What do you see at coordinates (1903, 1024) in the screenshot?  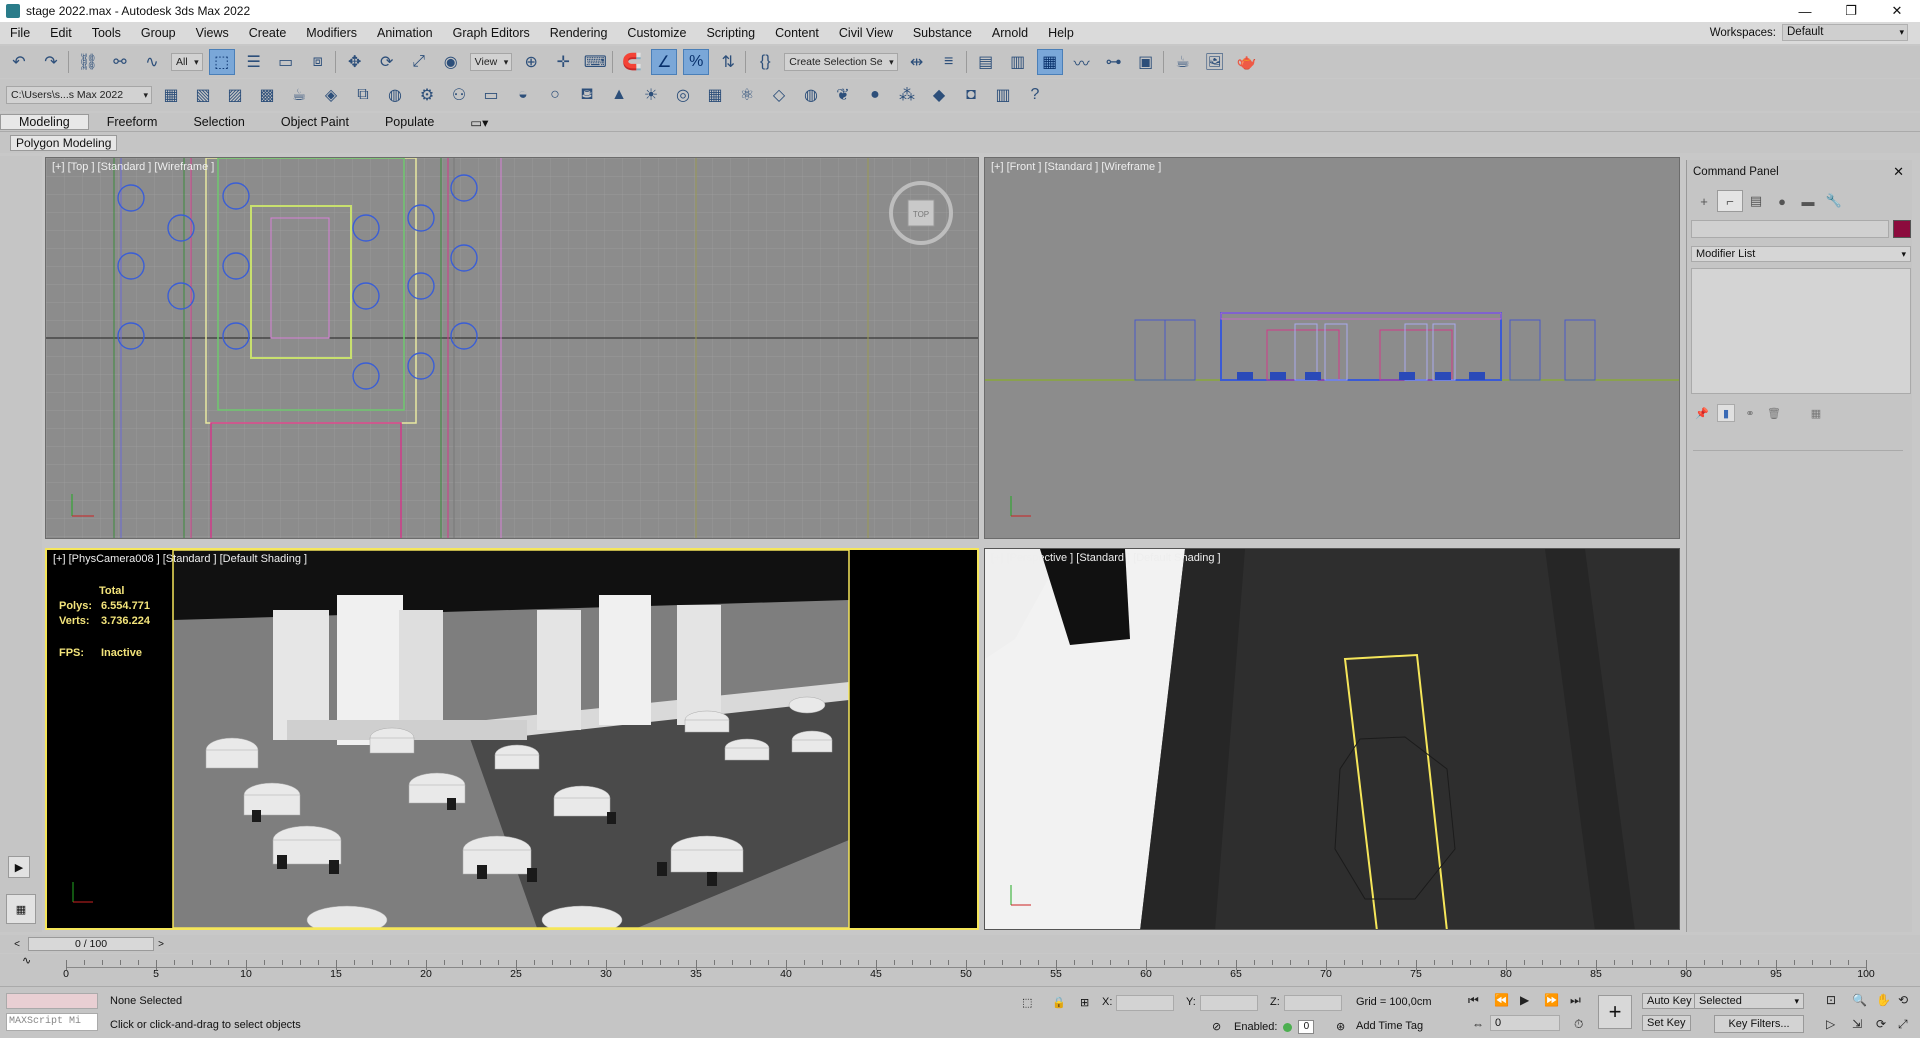 I see `maximize-viewport-icon: ⤢` at bounding box center [1903, 1024].